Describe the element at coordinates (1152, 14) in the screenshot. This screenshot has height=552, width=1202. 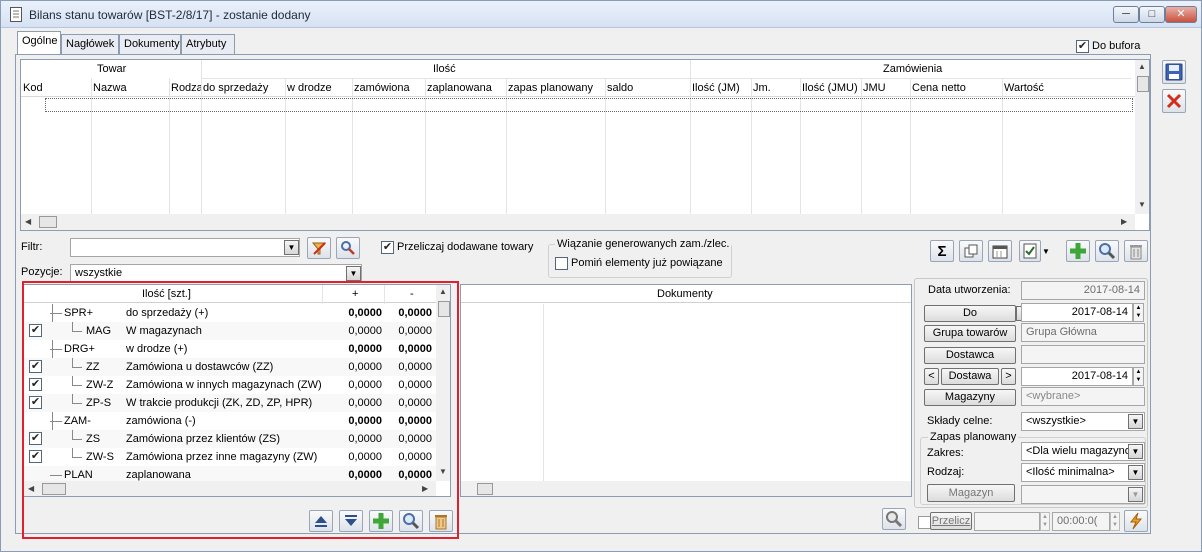
I see `maximize-button: □` at that location.